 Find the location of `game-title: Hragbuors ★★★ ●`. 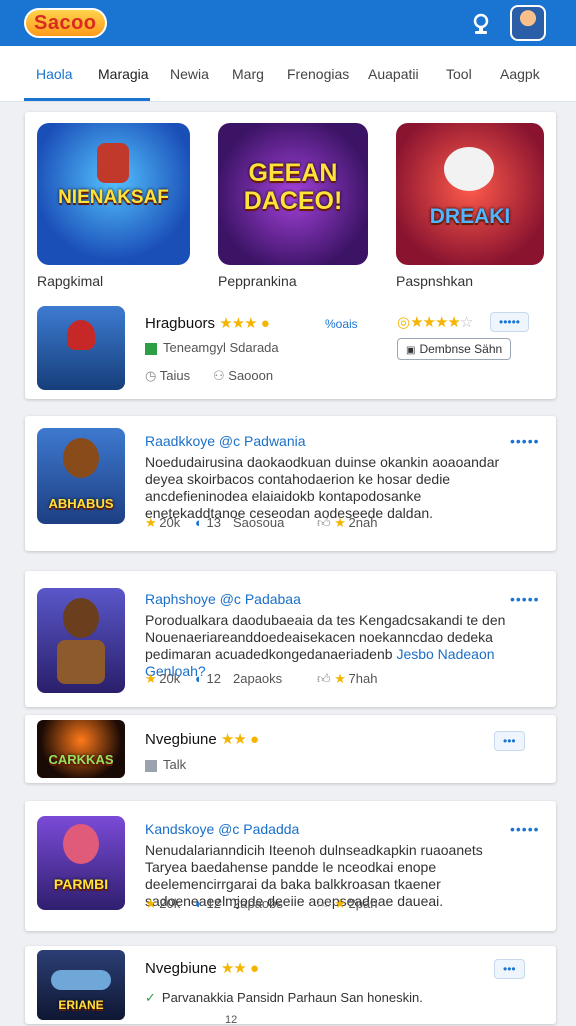

game-title: Hragbuors ★★★ ● is located at coordinates (207, 323).